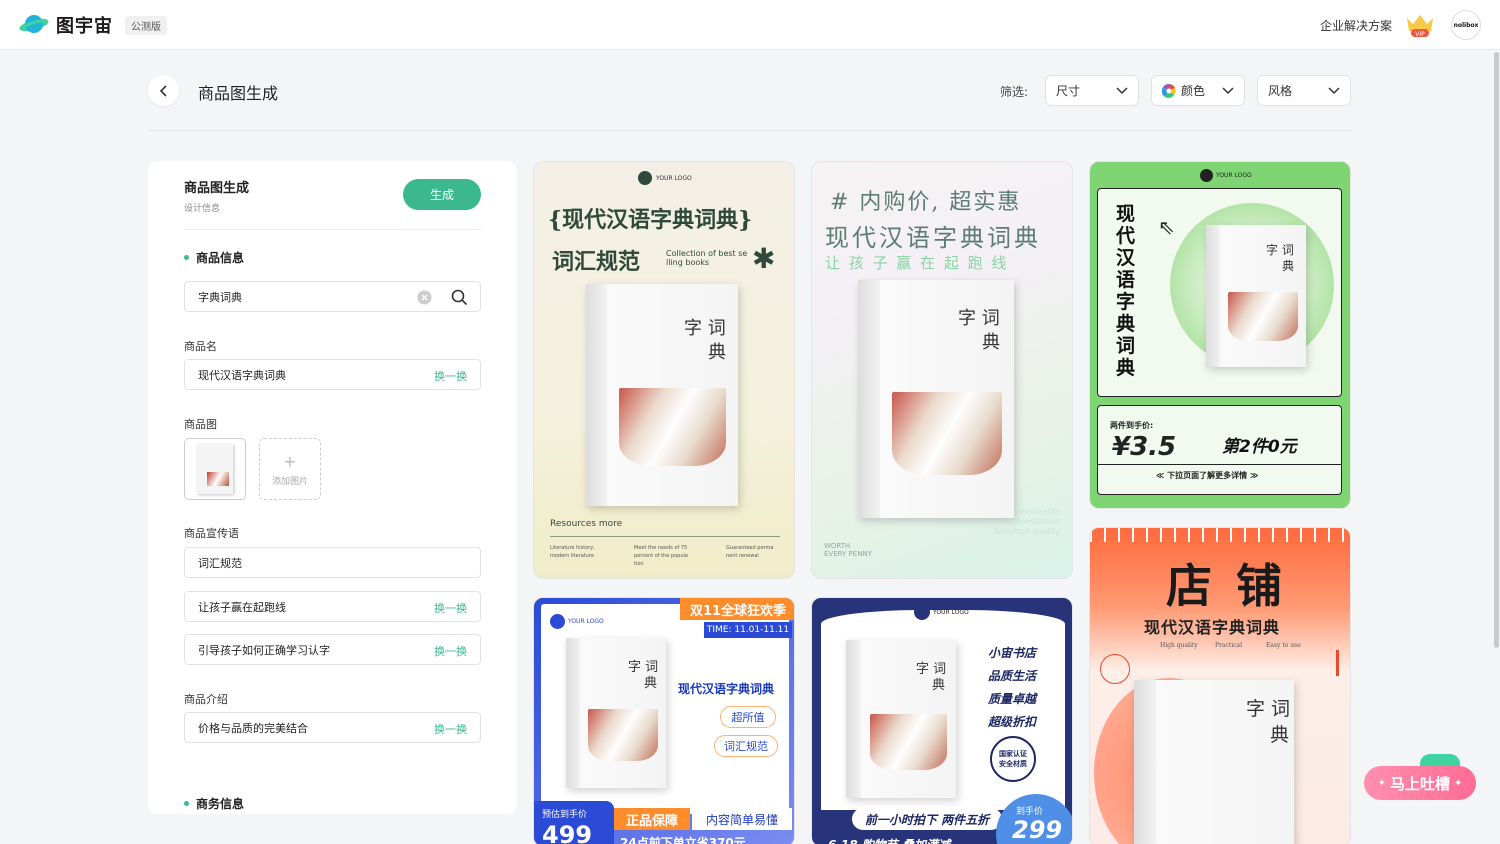 The width and height of the screenshot is (1500, 844). What do you see at coordinates (748, 717) in the screenshot?
I see `tag-value: 超所值` at bounding box center [748, 717].